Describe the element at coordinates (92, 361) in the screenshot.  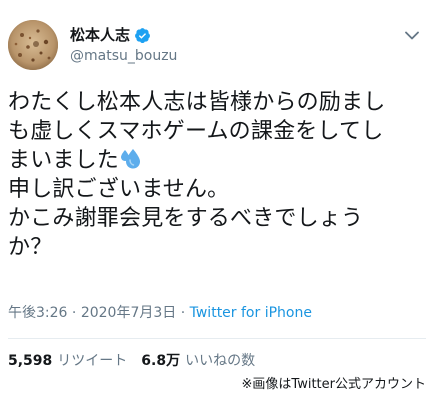
I see `retweets-label: リツイート` at that location.